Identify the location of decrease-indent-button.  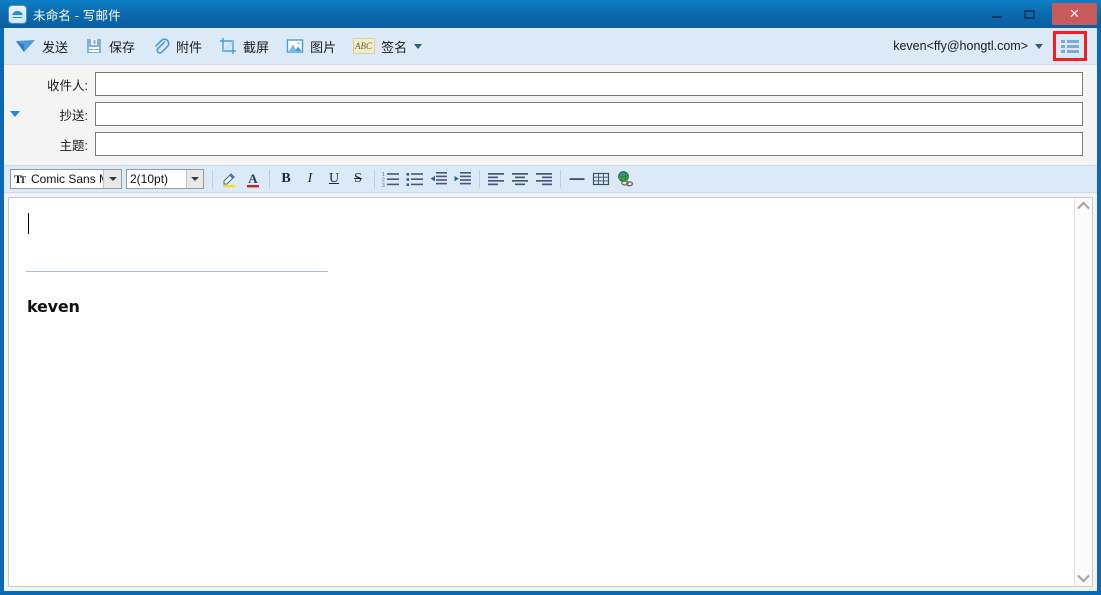
(439, 179).